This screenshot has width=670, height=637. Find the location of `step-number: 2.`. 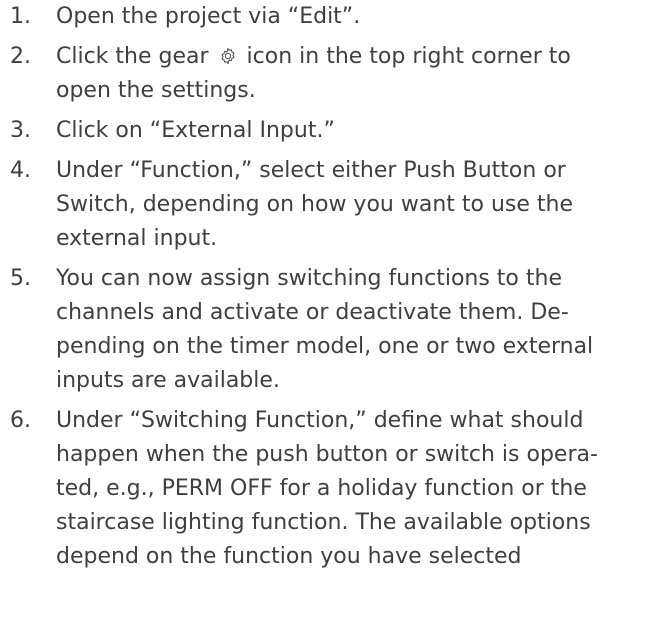

step-number: 2. is located at coordinates (20, 56).